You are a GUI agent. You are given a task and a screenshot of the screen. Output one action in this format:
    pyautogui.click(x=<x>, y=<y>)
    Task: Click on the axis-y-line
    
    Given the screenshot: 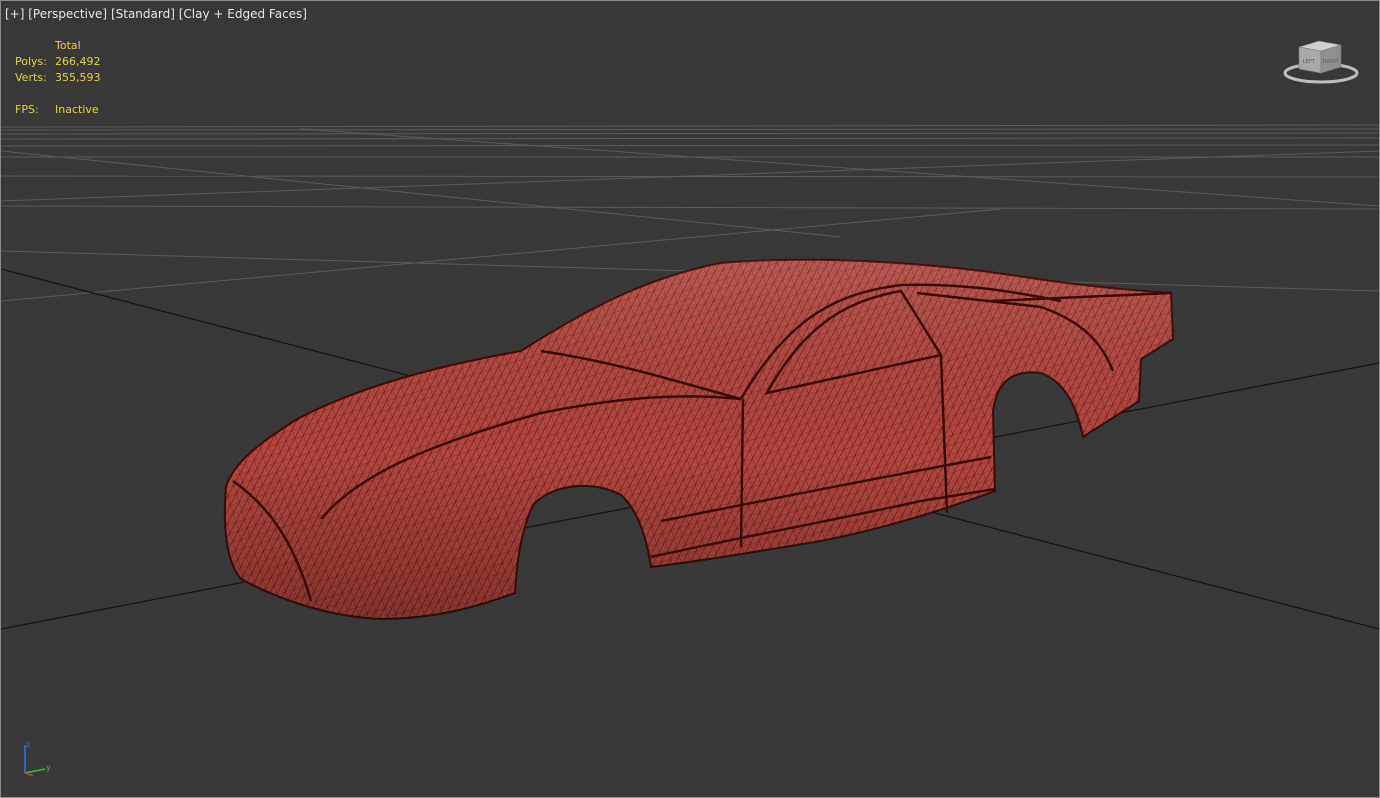 What is the action you would take?
    pyautogui.click(x=35, y=771)
    